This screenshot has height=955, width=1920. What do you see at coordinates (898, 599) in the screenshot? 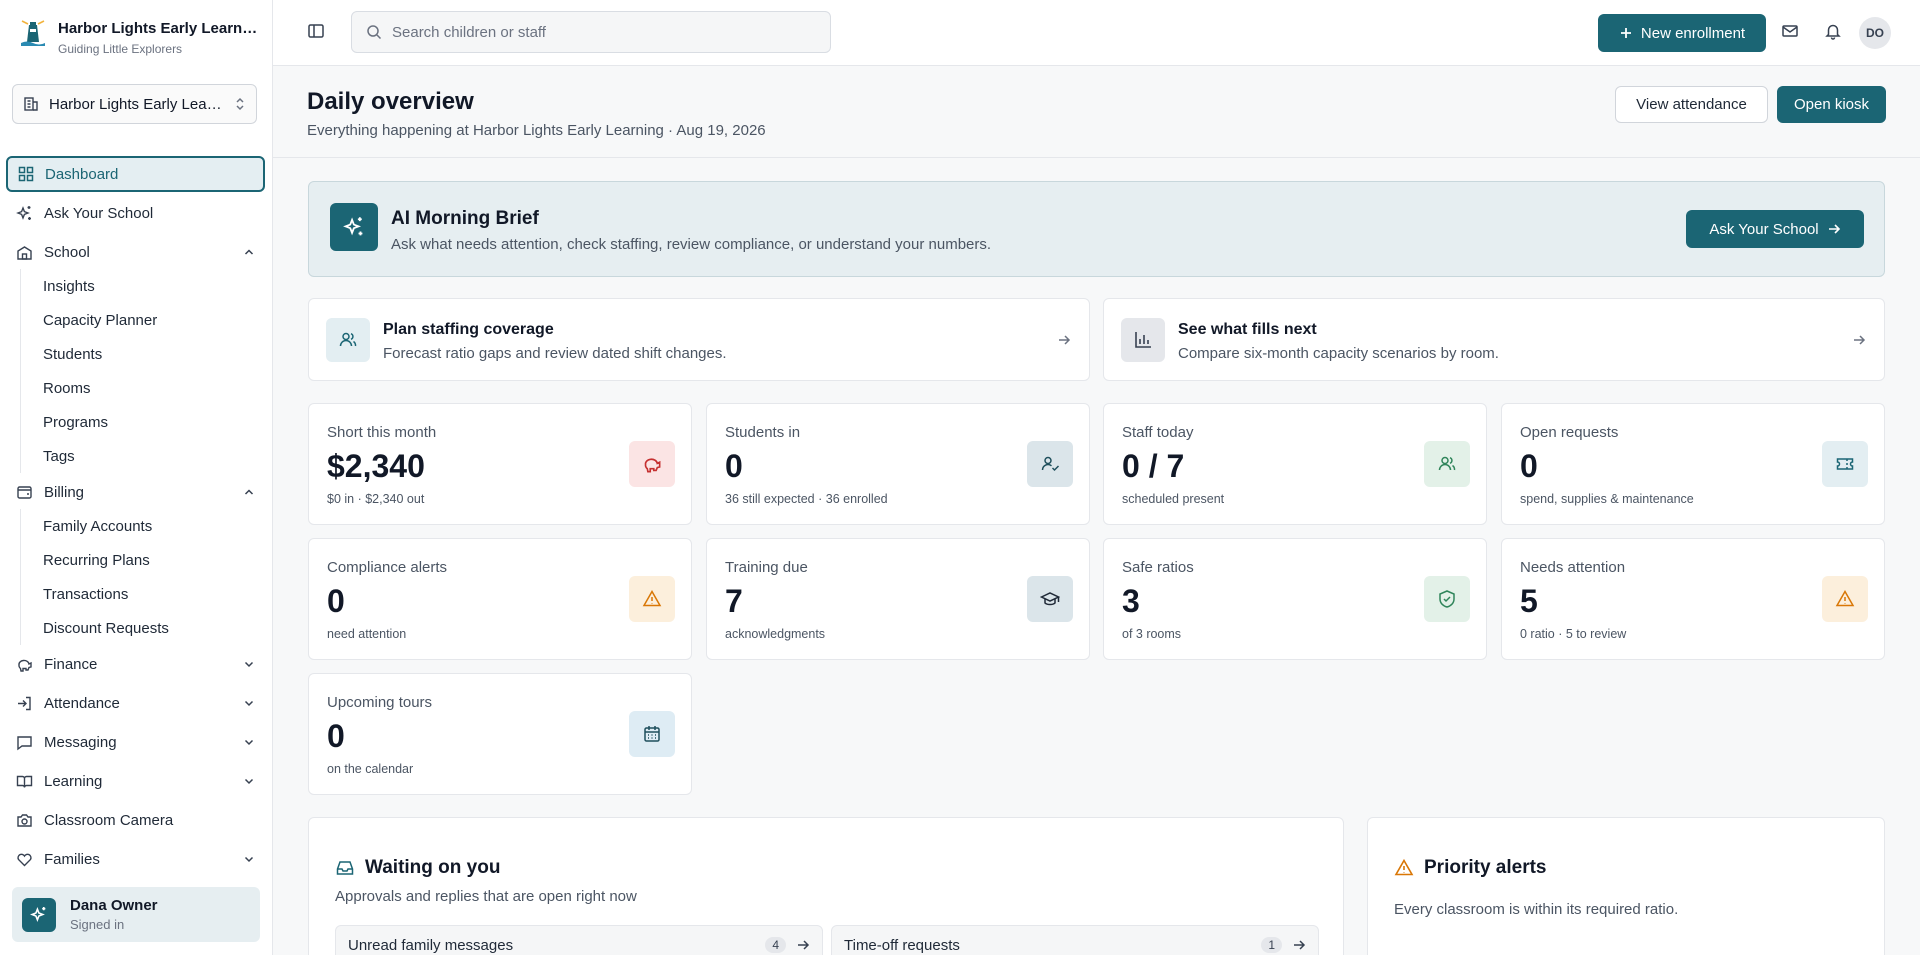
I see `stat-card-training-due: Training due 7 acknowledgments` at bounding box center [898, 599].